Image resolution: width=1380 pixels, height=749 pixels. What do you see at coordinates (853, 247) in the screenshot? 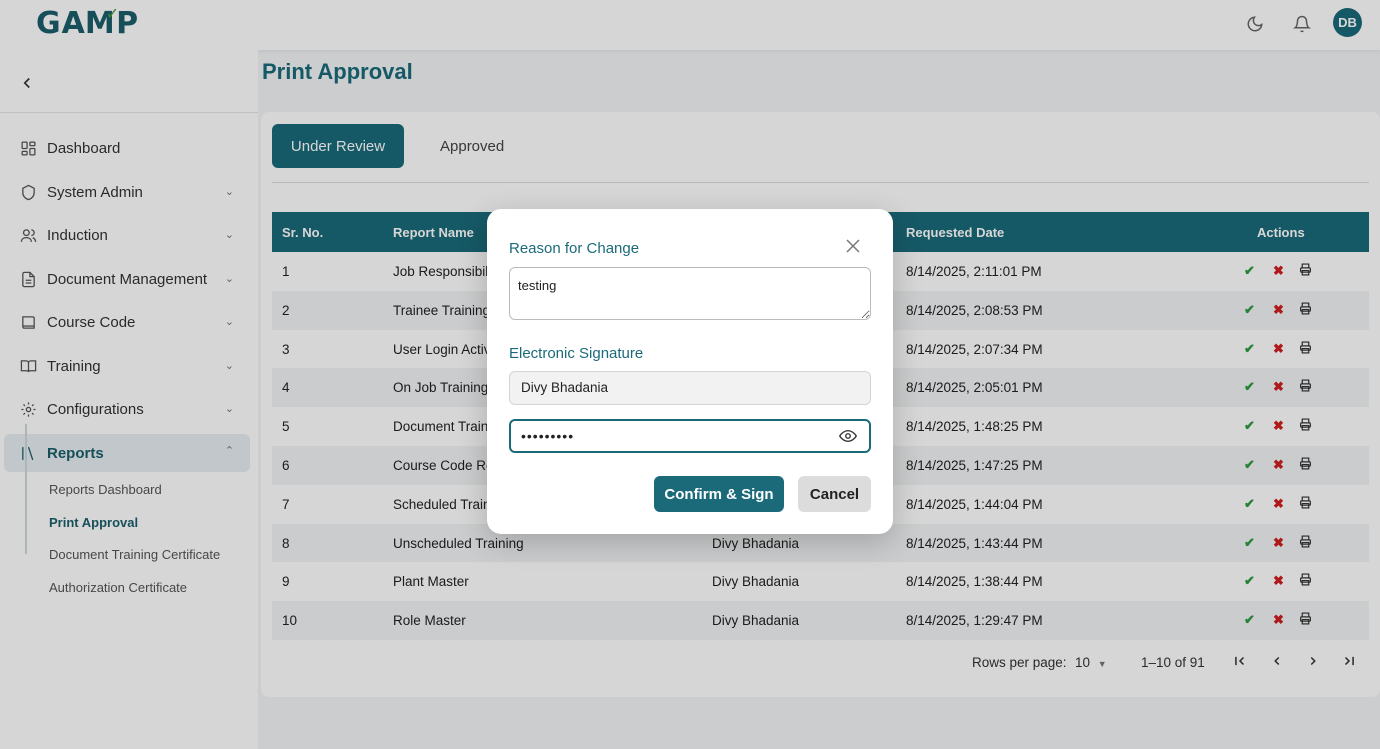
I see `close-icon` at bounding box center [853, 247].